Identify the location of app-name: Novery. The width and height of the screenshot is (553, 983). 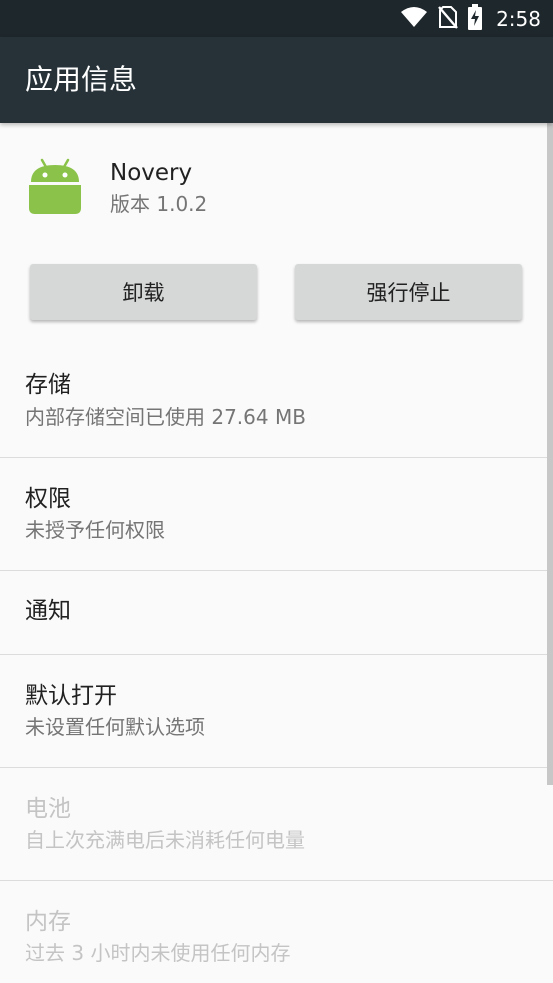
(151, 173).